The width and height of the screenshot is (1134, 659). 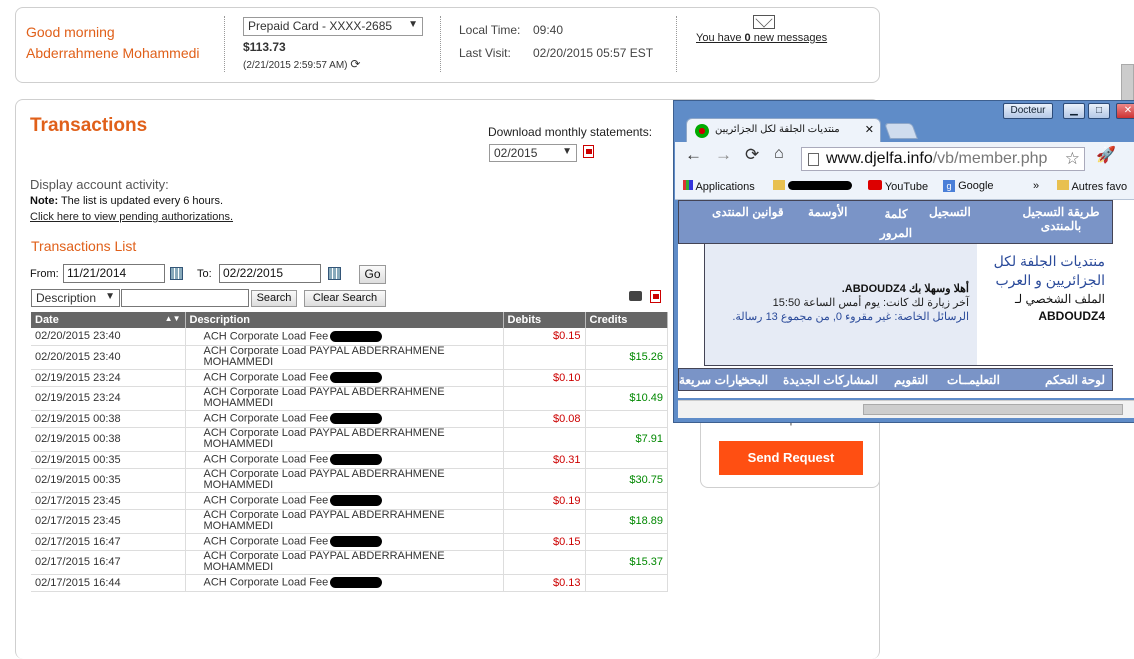 What do you see at coordinates (75, 298) in the screenshot?
I see `filter-select: Description ▼` at bounding box center [75, 298].